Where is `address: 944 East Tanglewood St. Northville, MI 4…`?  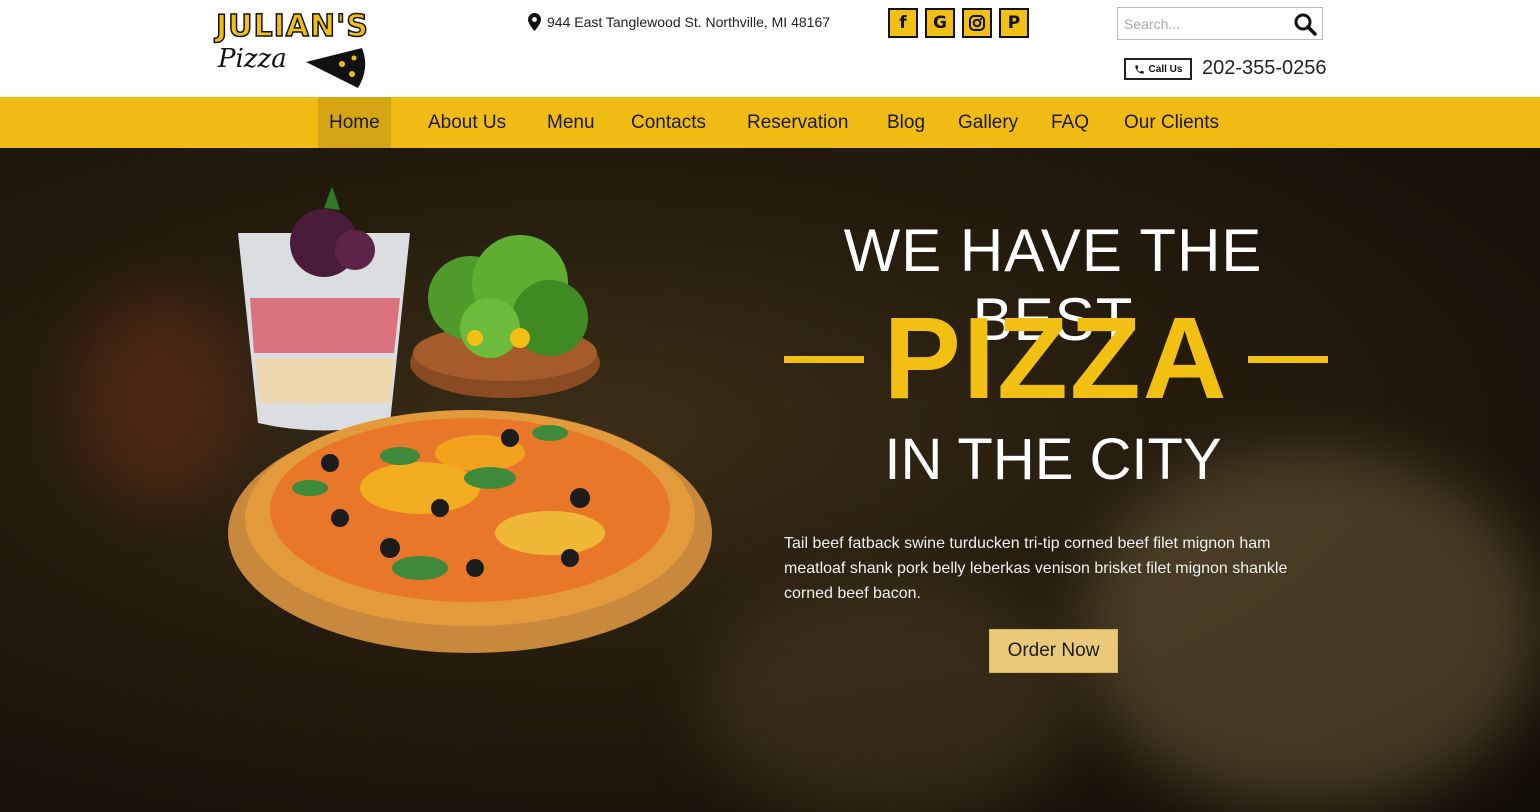
address: 944 East Tanglewood St. Northville, MI 4… is located at coordinates (679, 22).